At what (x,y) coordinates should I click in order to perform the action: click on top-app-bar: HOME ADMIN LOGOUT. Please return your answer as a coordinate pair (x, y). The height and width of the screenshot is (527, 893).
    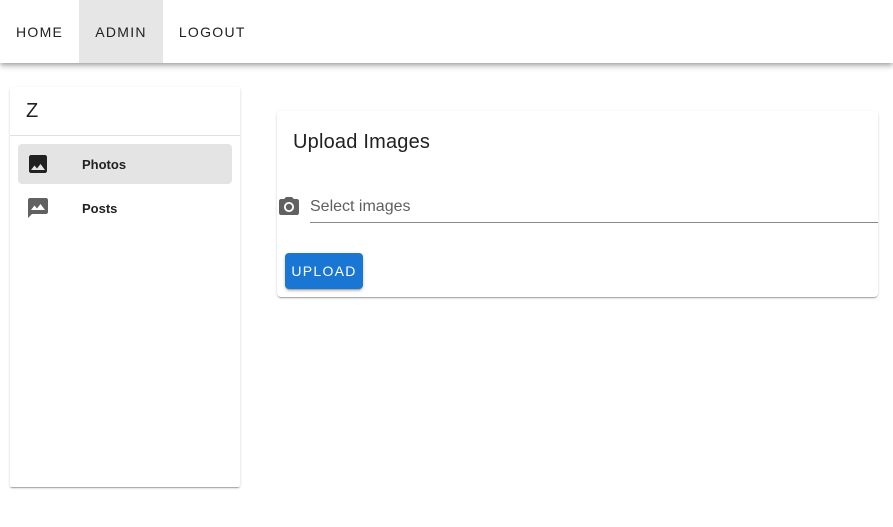
    Looking at the image, I should click on (446, 31).